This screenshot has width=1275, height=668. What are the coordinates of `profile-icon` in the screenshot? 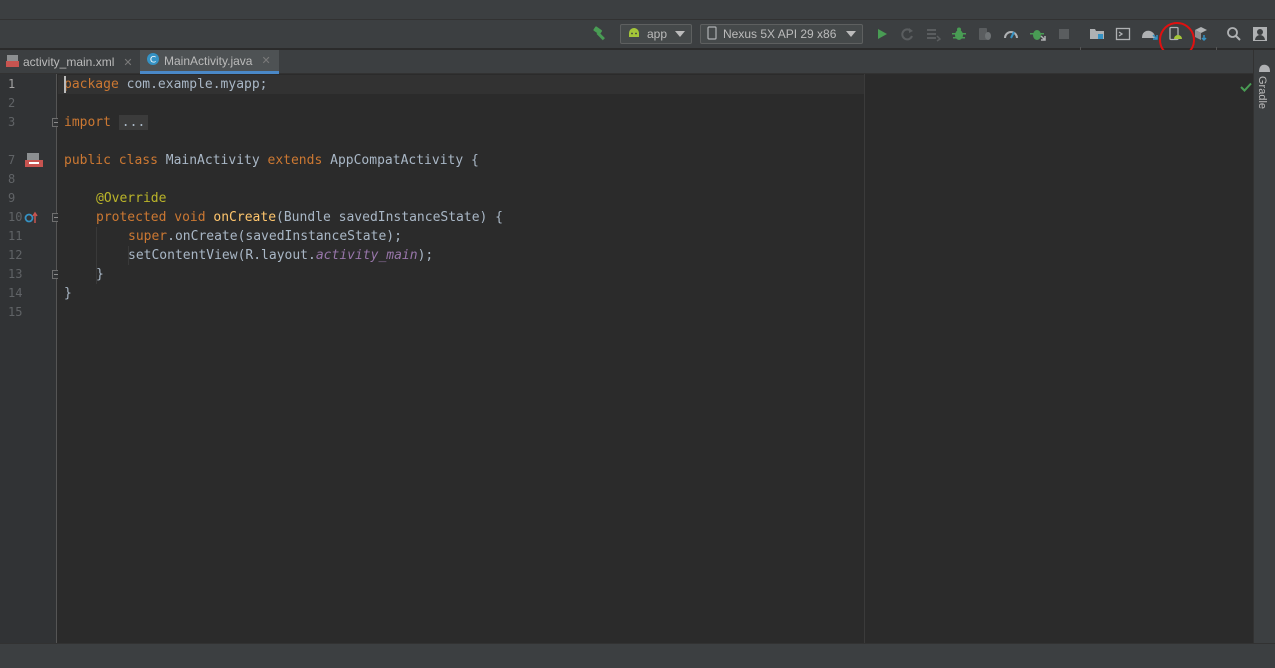 It's located at (1011, 34).